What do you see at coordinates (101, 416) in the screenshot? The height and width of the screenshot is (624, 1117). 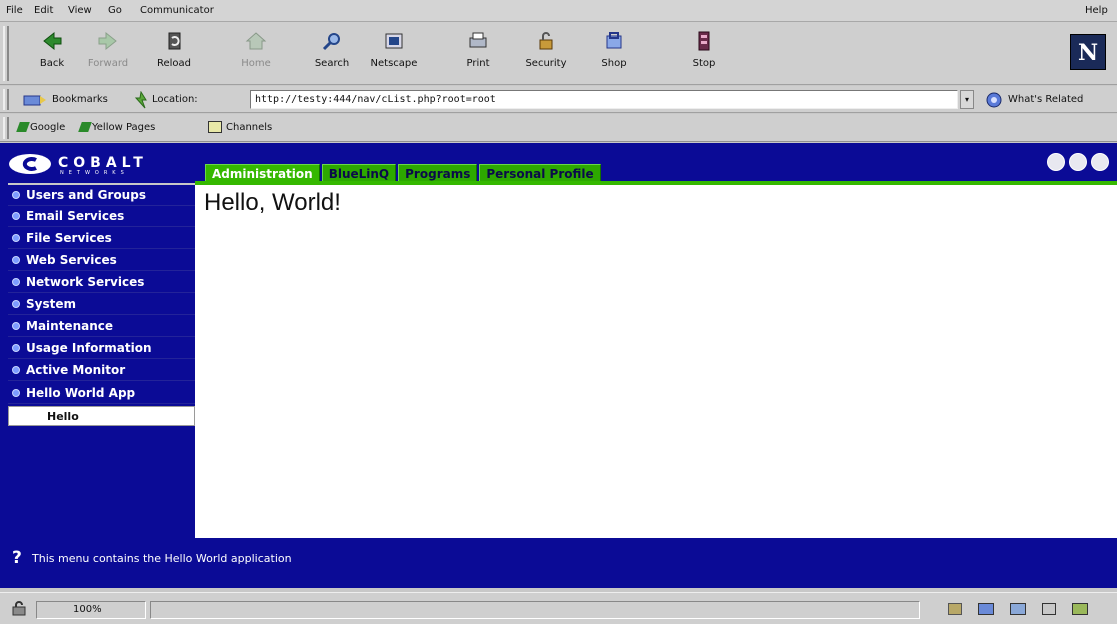 I see `sidebar-subitem-hello: Hello` at bounding box center [101, 416].